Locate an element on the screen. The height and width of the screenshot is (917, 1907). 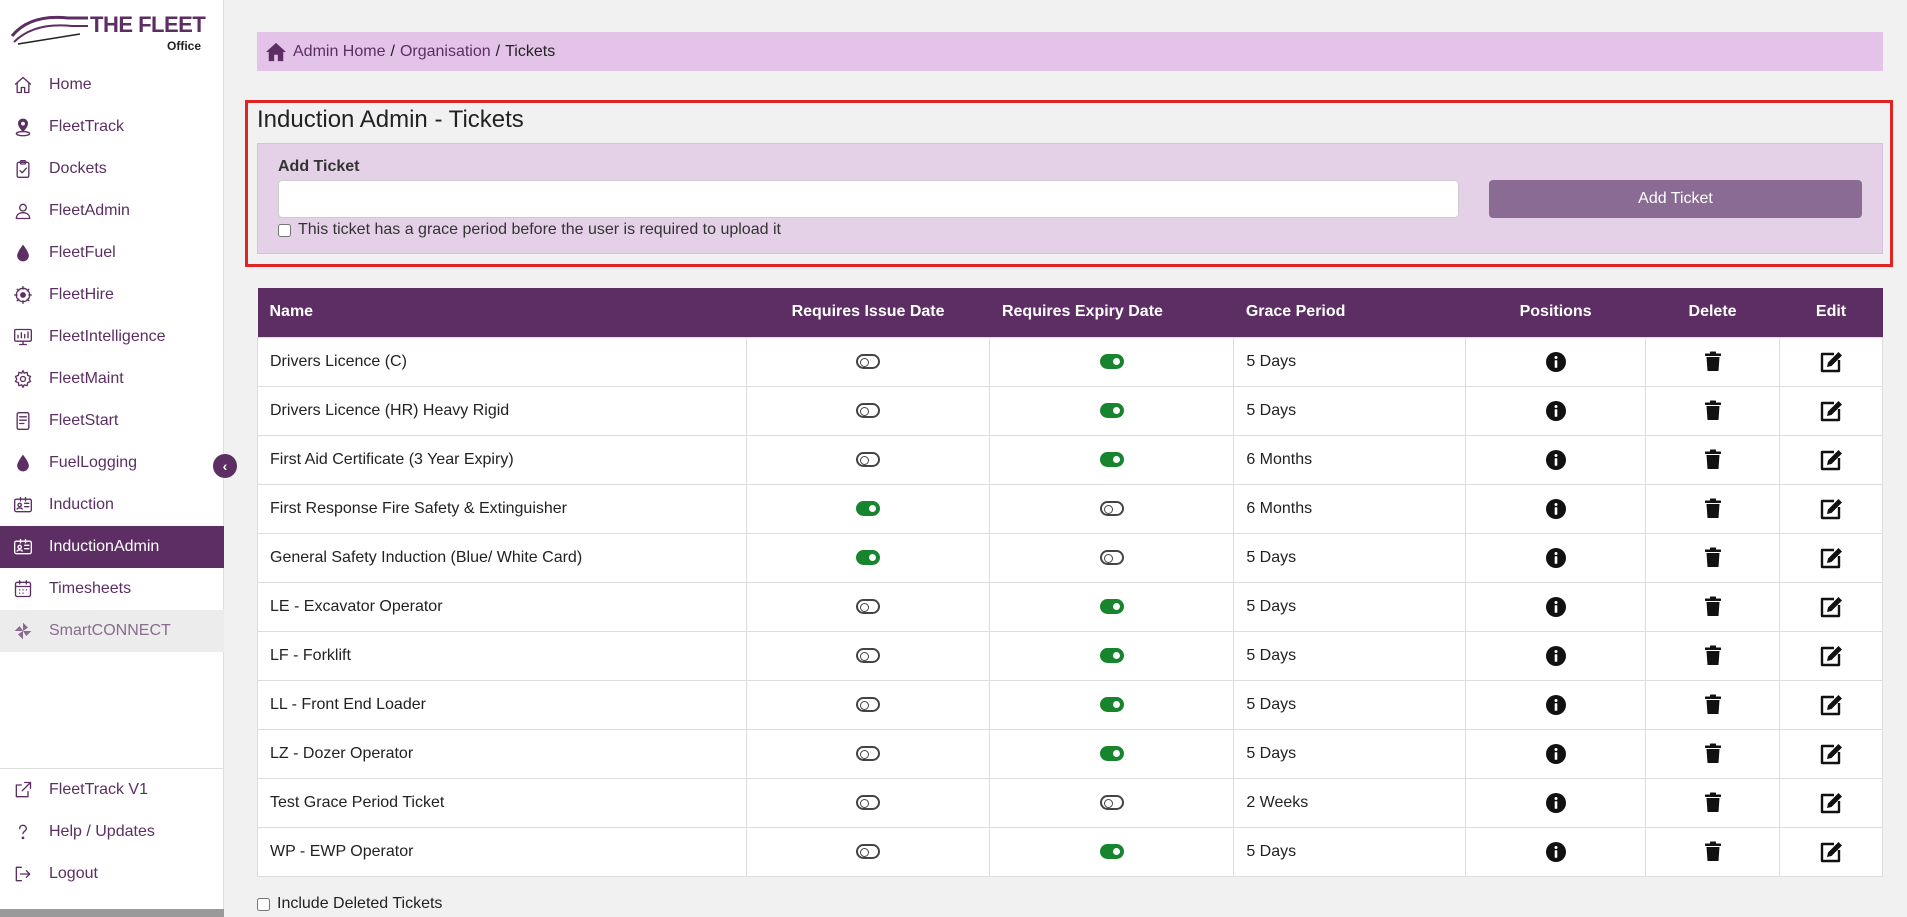
breadcrumb-organisation: Organisation is located at coordinates (445, 52).